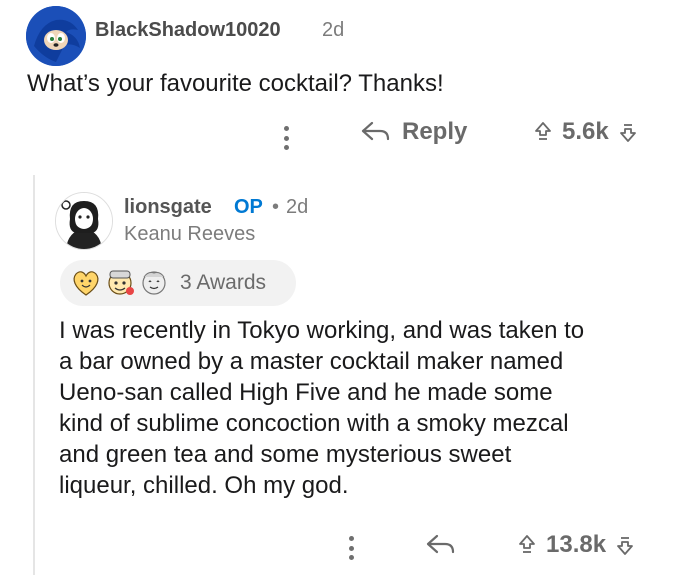  What do you see at coordinates (286, 138) in the screenshot?
I see `more-options-icon` at bounding box center [286, 138].